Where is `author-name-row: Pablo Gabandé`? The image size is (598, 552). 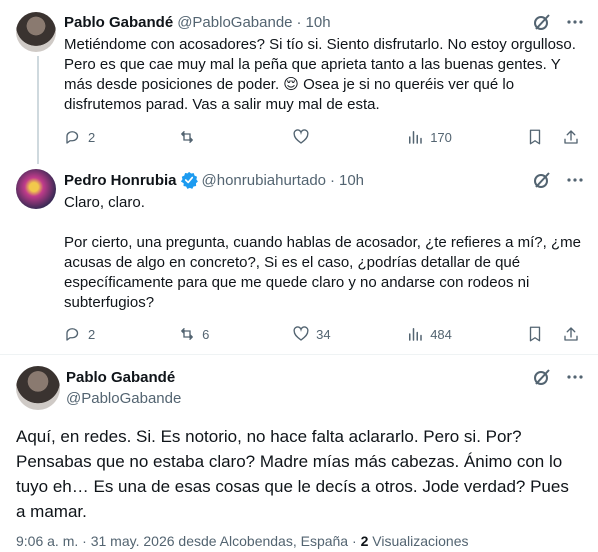 author-name-row: Pablo Gabandé is located at coordinates (120, 377).